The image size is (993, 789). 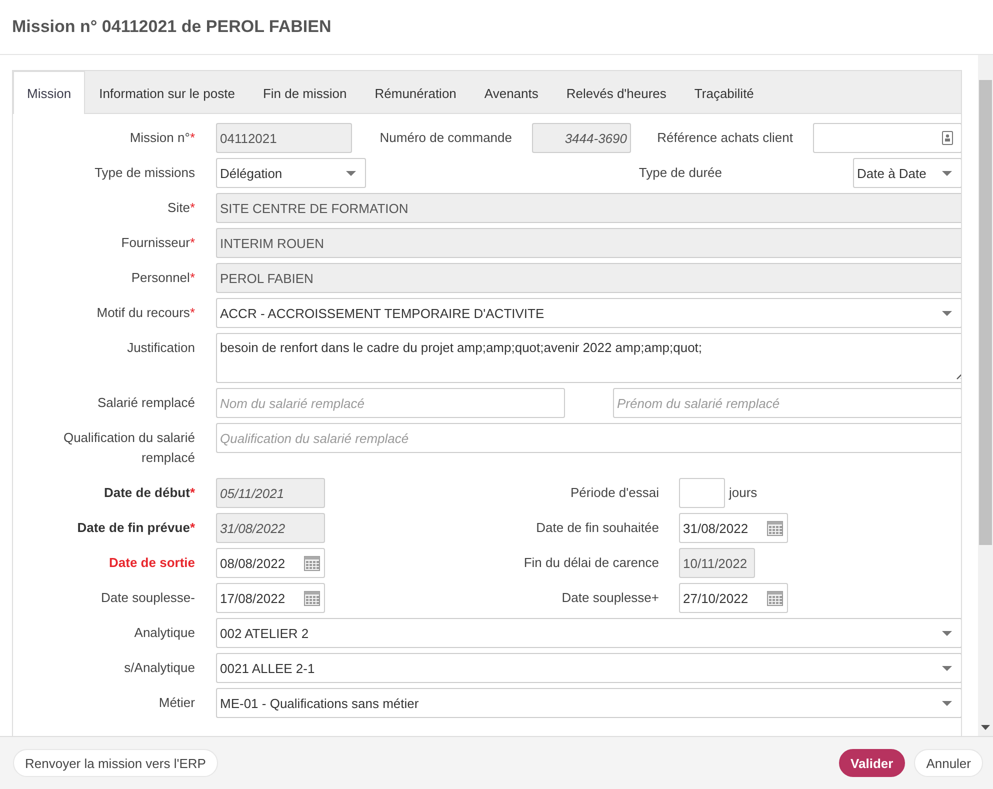 I want to click on tab: Rémunération, so click(x=415, y=93).